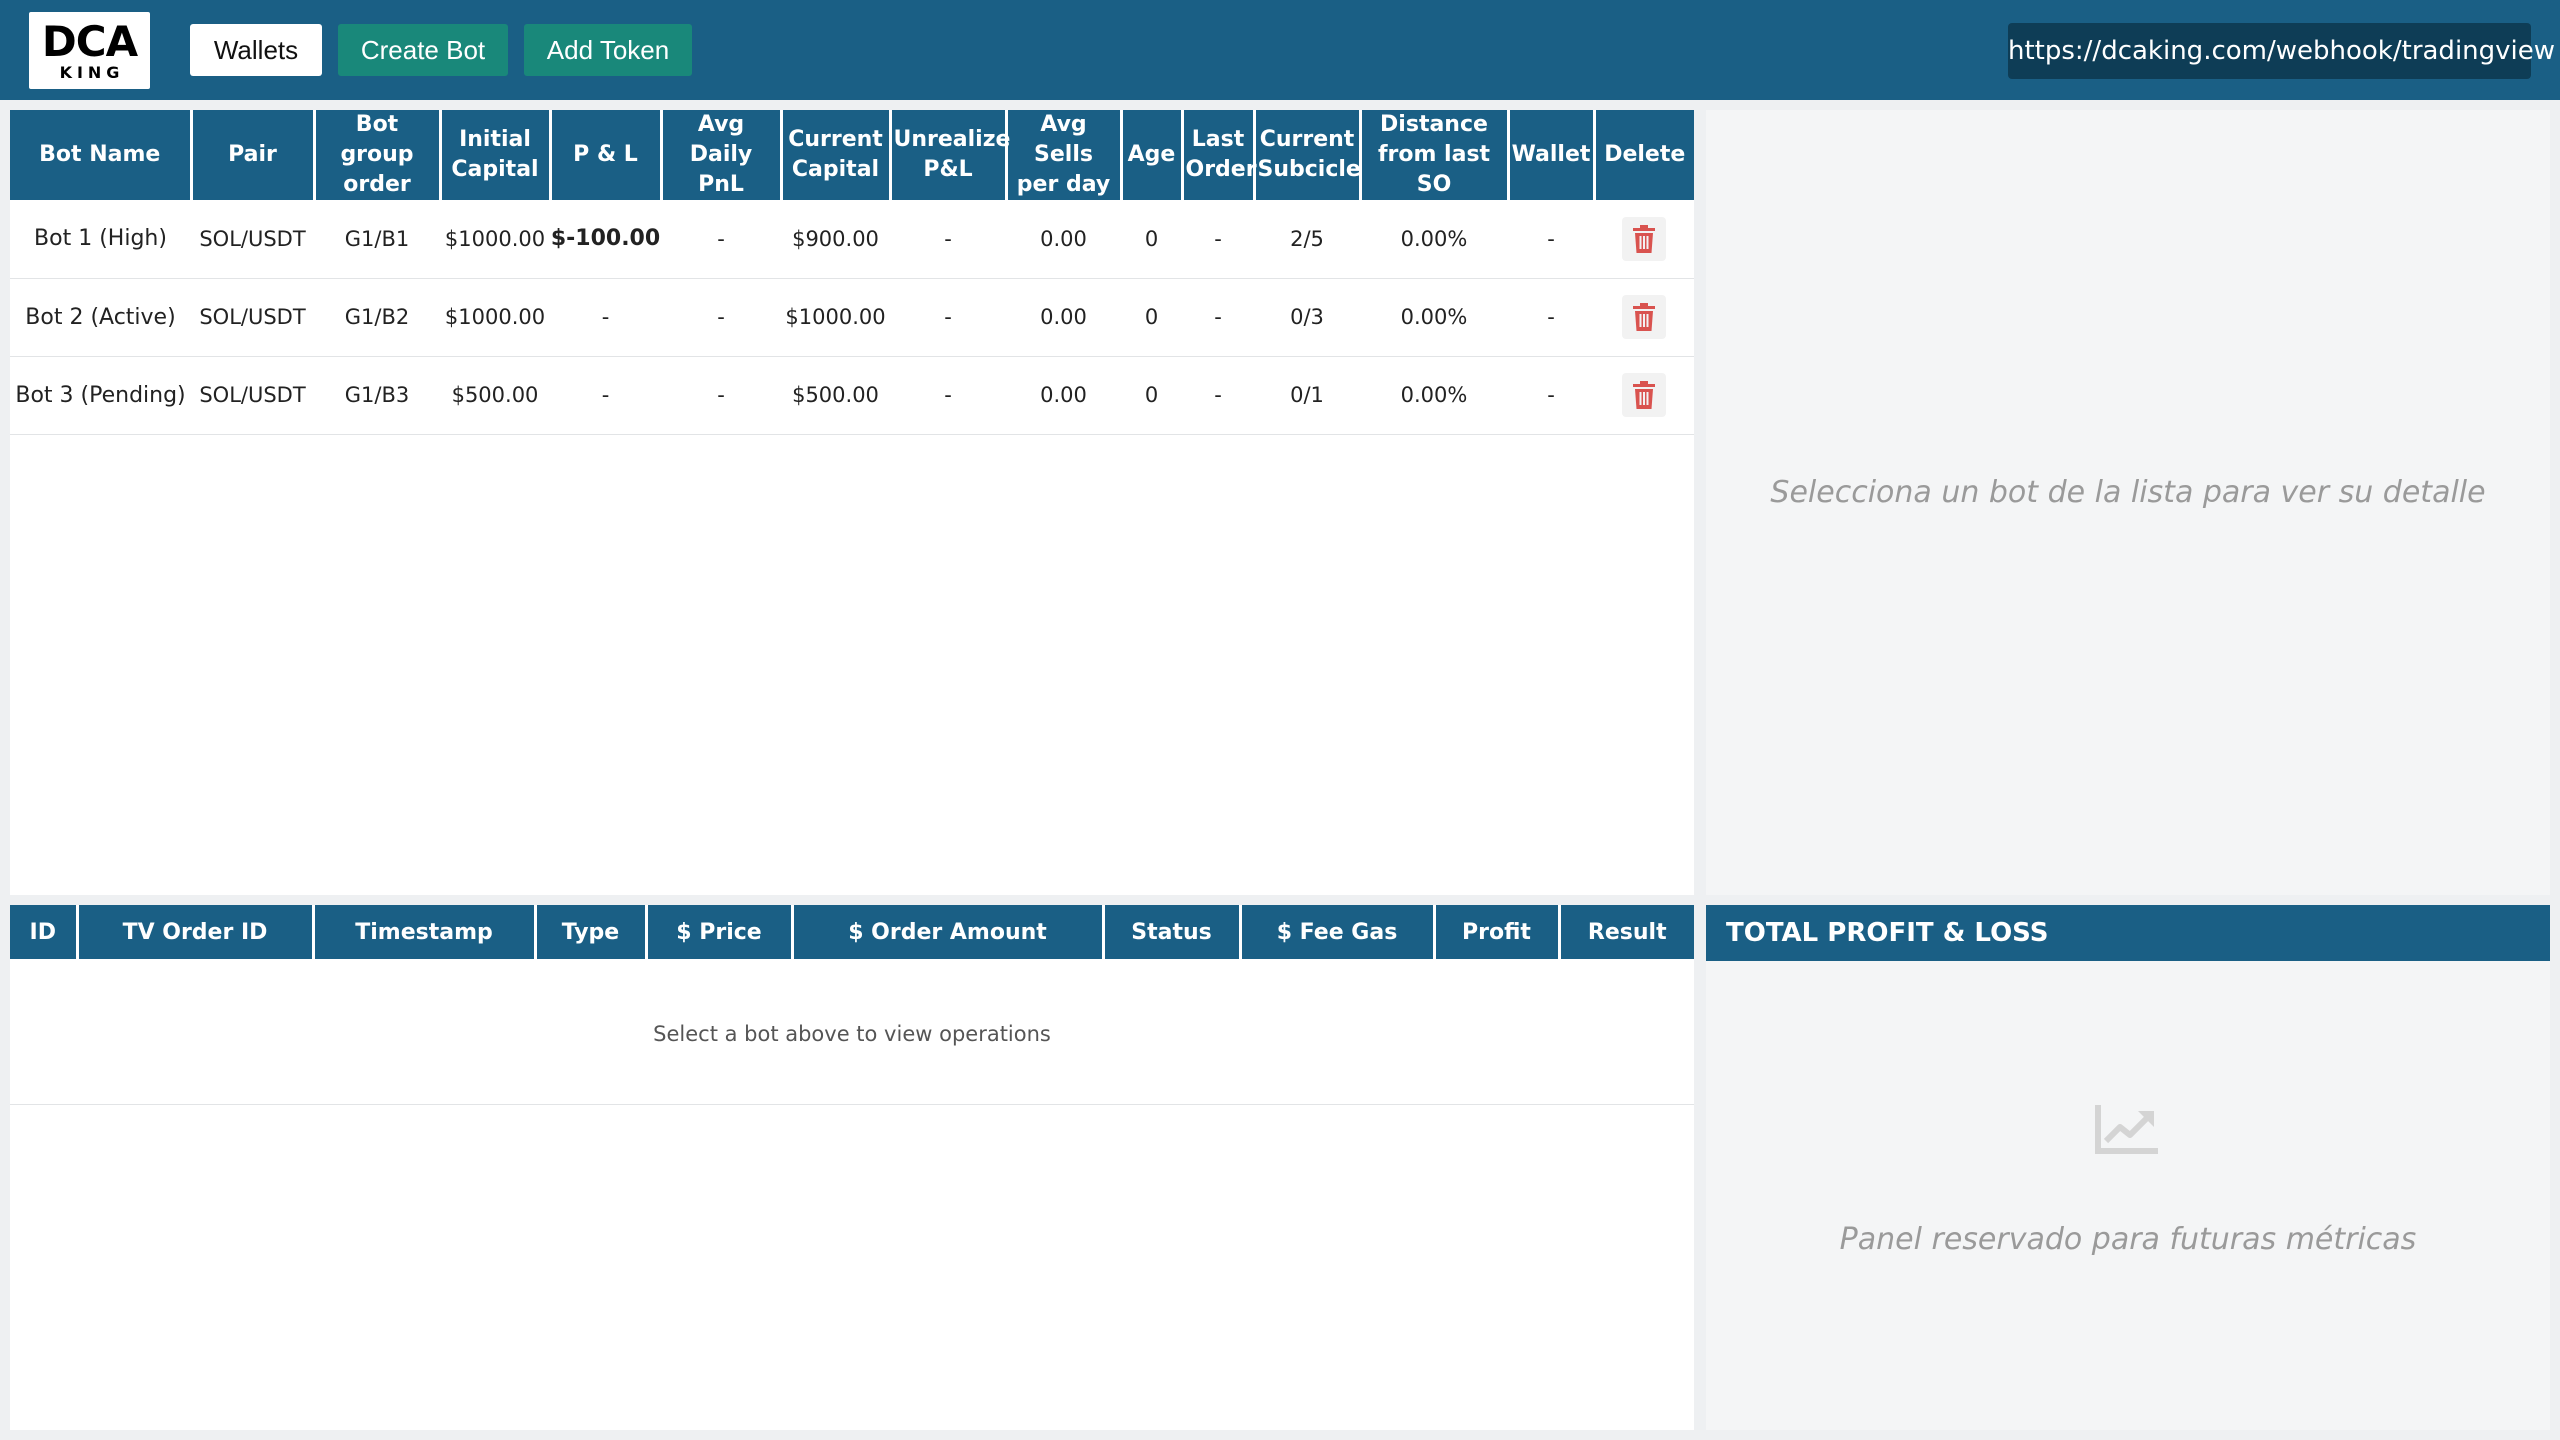 This screenshot has width=2560, height=1440. I want to click on bot-current-capital: $900.00, so click(835, 239).